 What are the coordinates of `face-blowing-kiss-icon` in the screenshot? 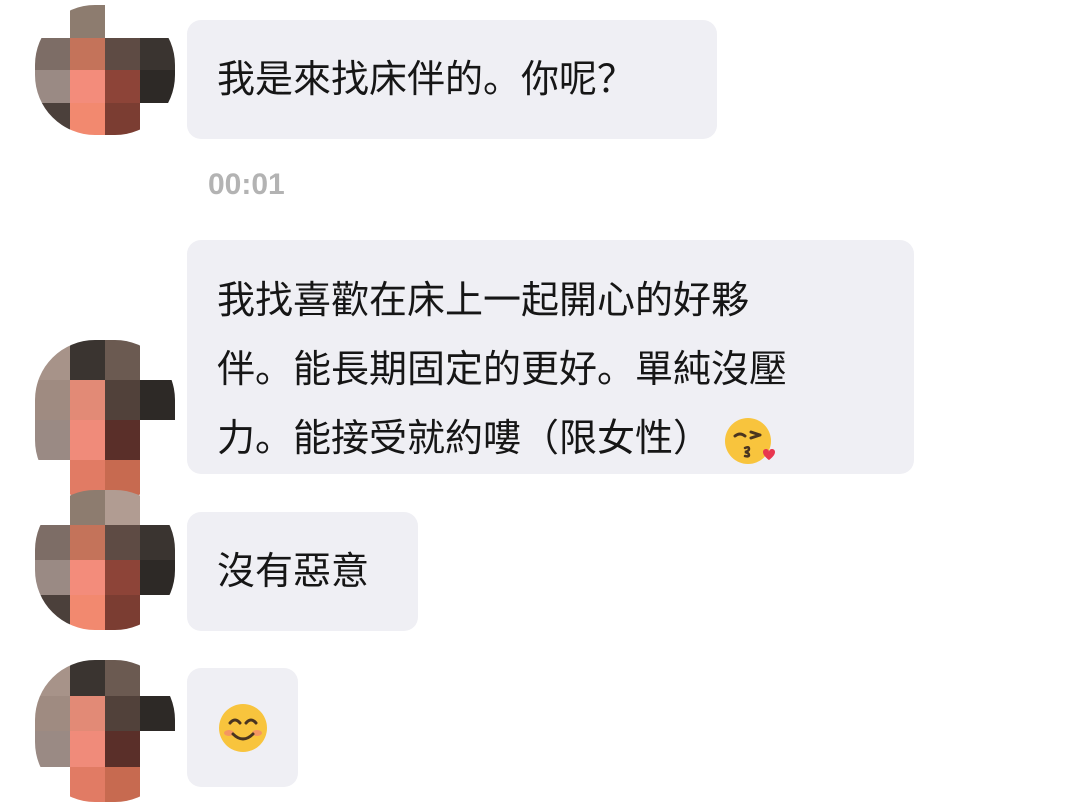 It's located at (750, 440).